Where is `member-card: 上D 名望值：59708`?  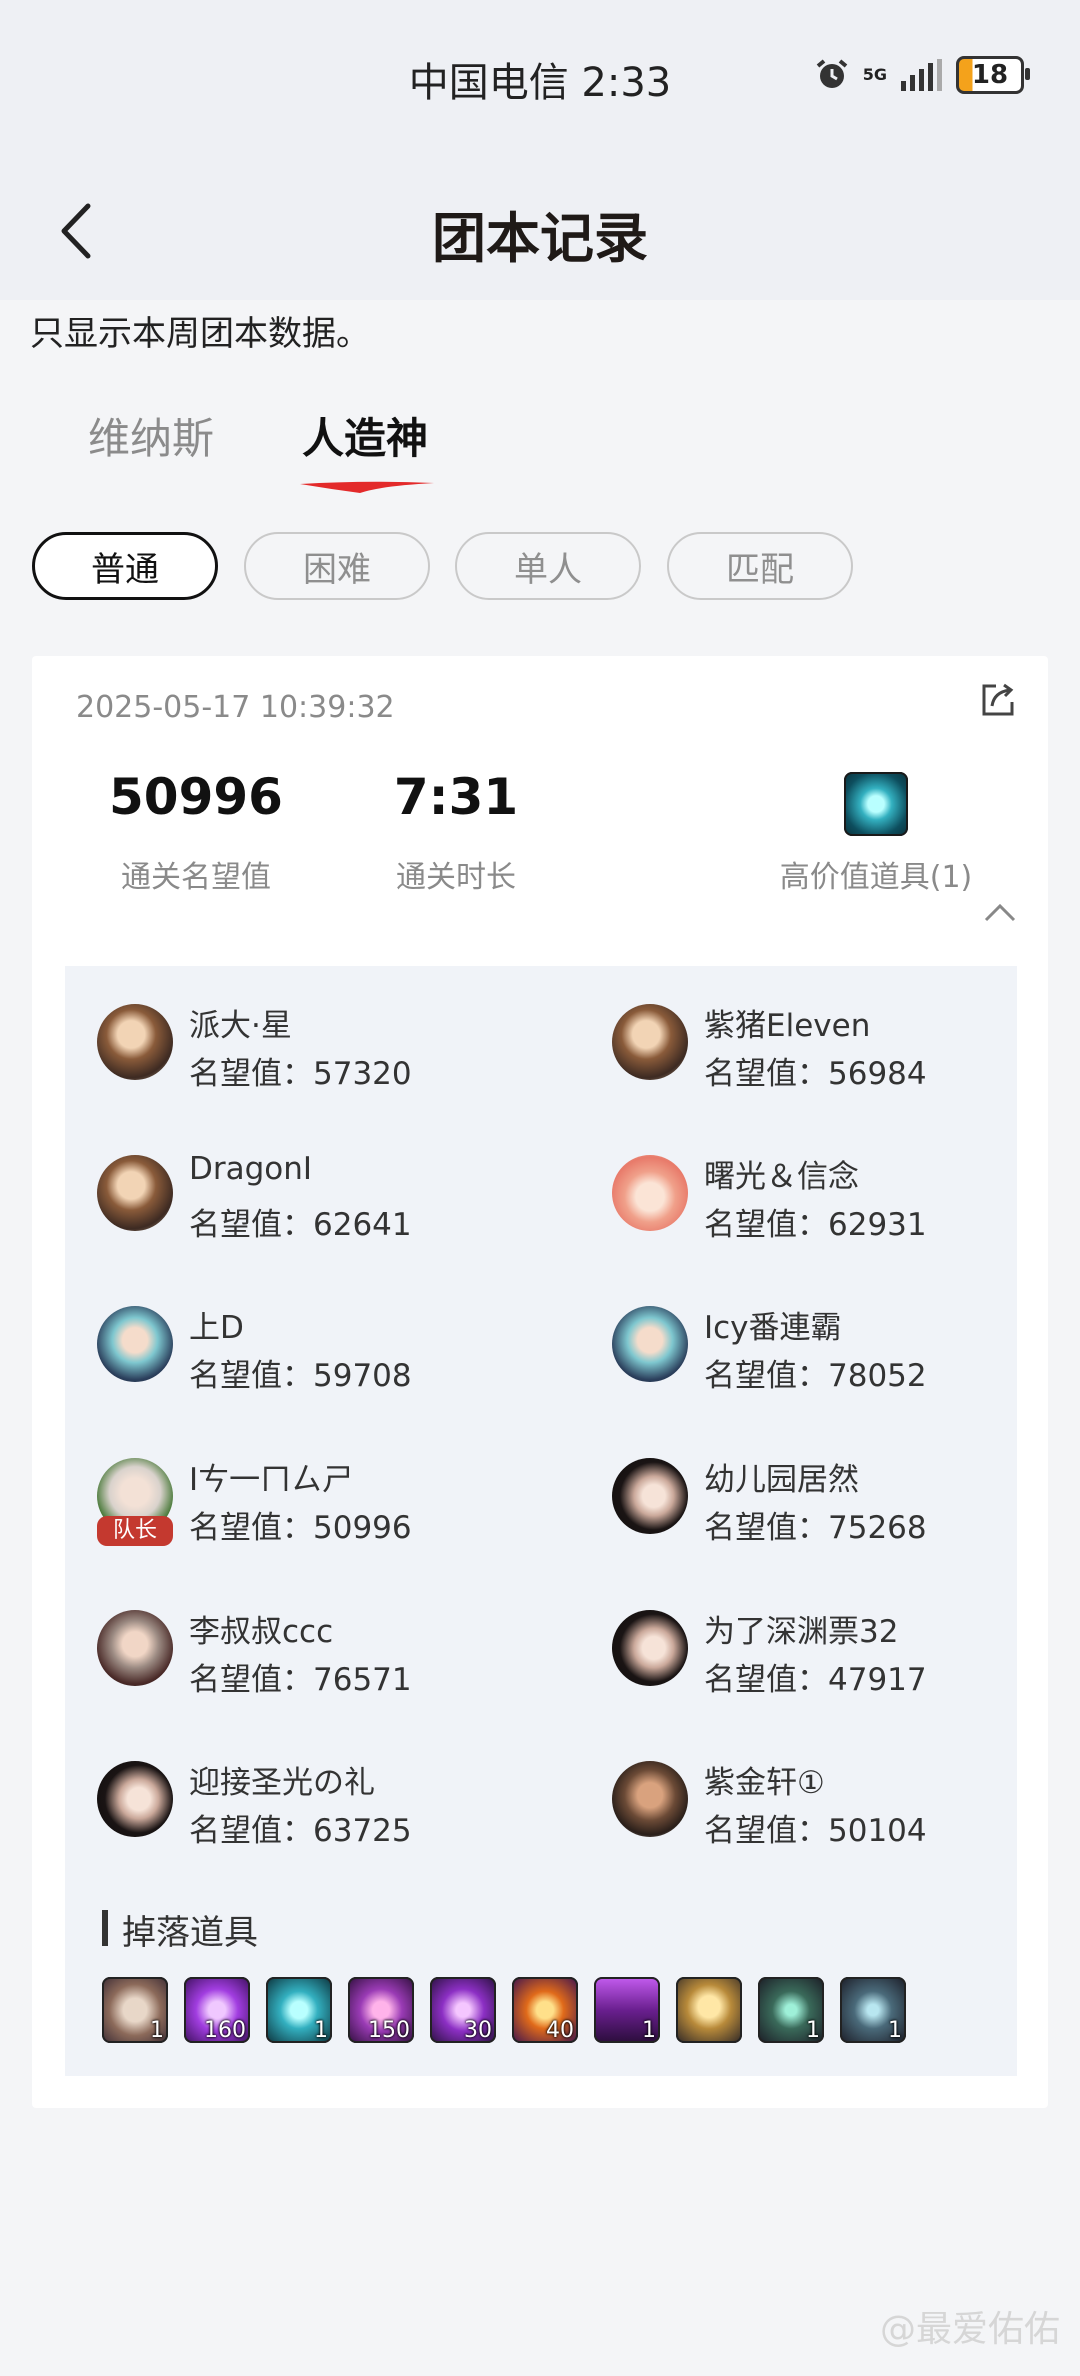
member-card: 上D 名望值：59708 is located at coordinates (317, 1361).